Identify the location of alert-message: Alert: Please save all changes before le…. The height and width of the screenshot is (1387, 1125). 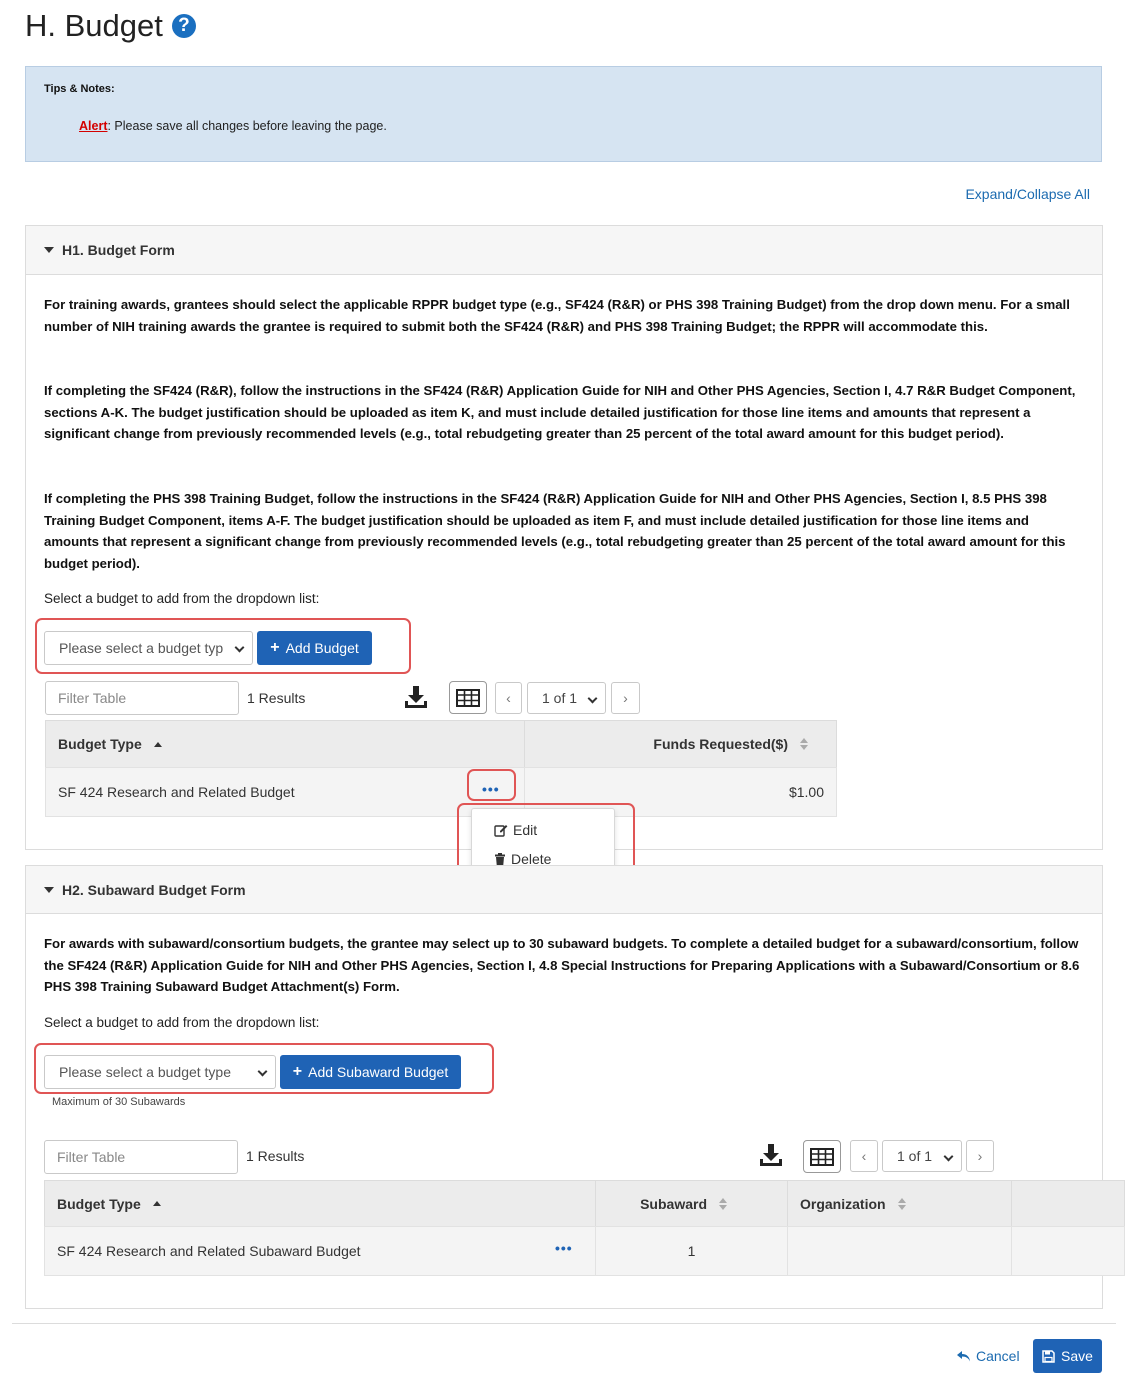
(233, 126).